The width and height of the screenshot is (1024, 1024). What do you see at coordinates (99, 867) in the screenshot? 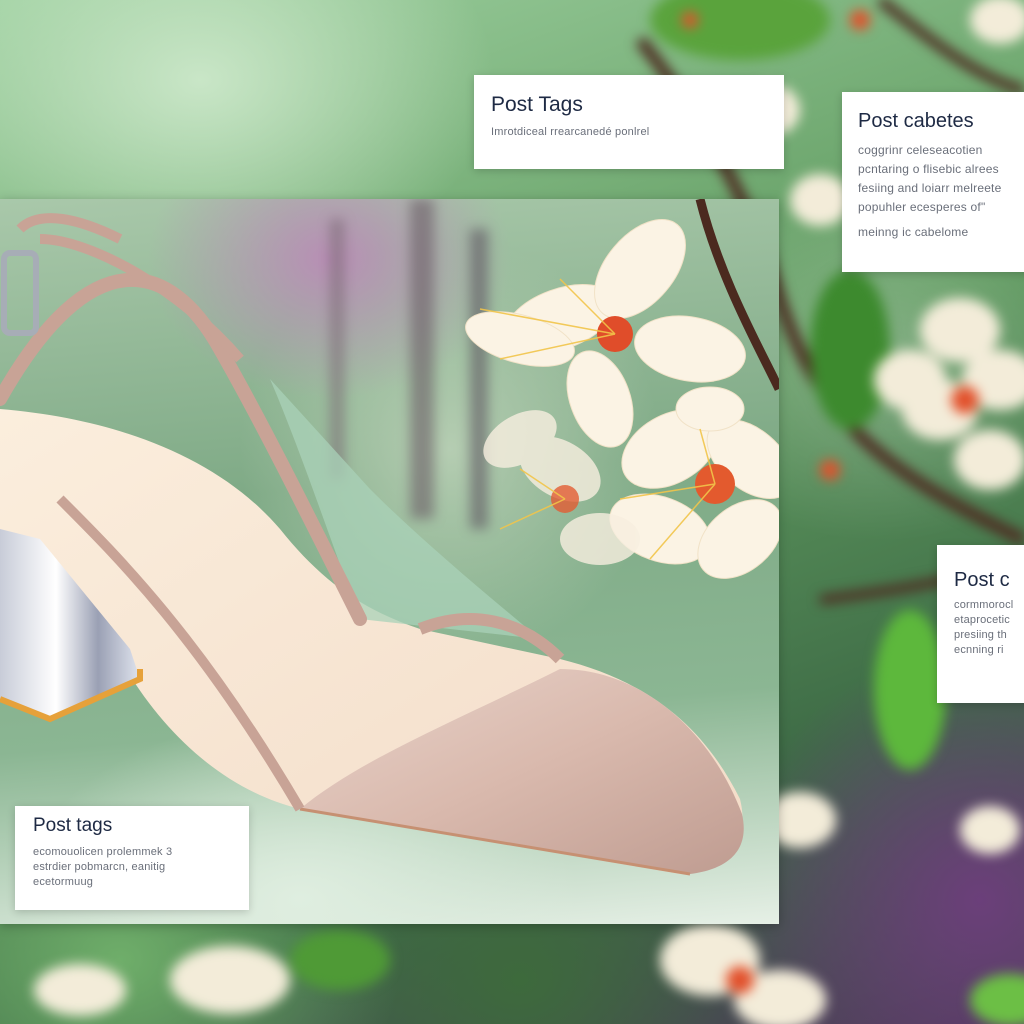
I see `card-text-line: estrdier pobmarcn, eanitig` at bounding box center [99, 867].